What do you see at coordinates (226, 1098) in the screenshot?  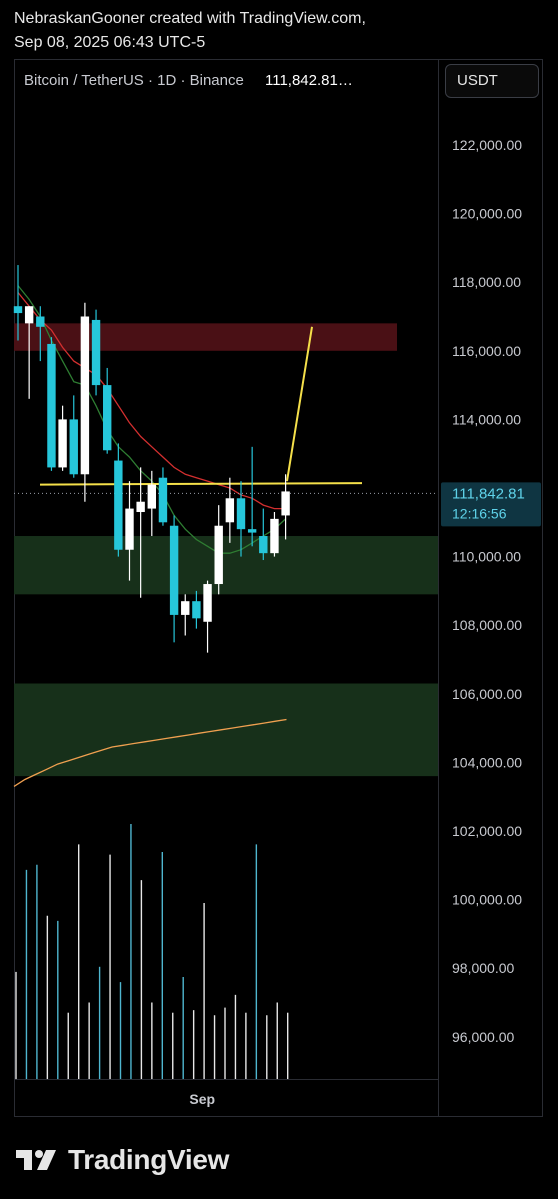 I see `time-axis-border` at bounding box center [226, 1098].